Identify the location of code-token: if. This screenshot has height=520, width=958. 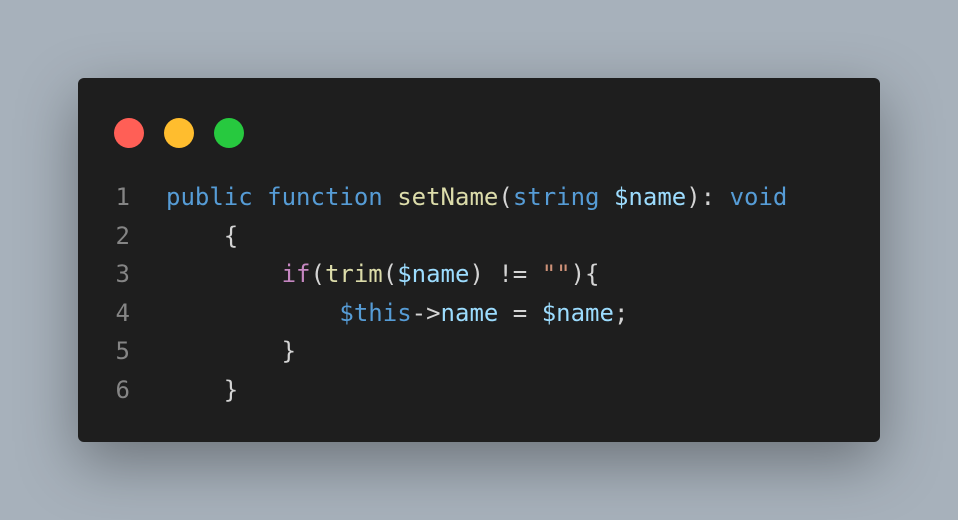
(296, 274).